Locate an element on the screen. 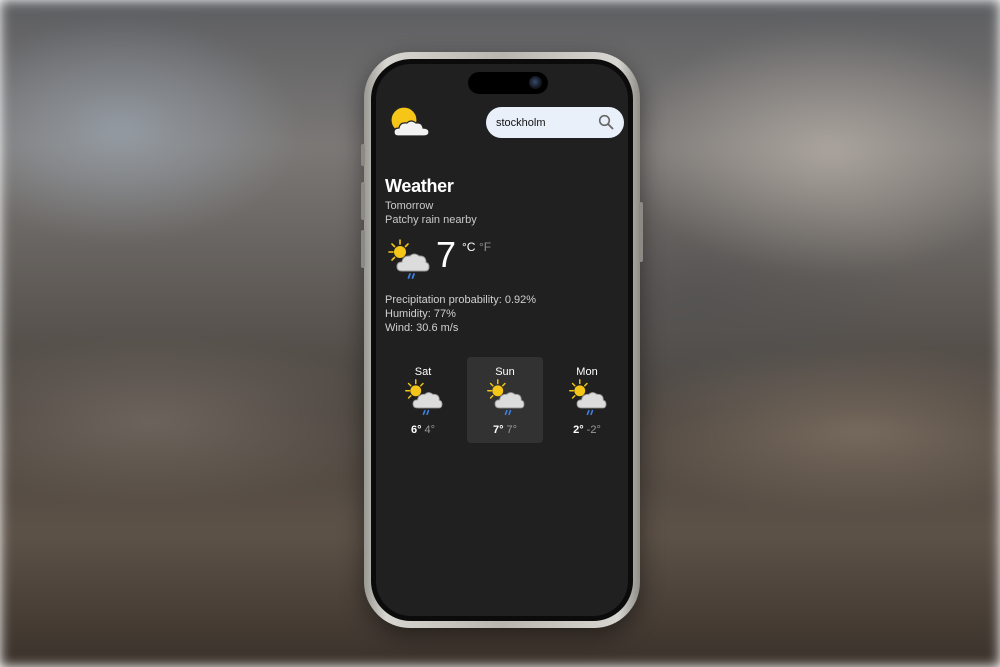 The height and width of the screenshot is (667, 1000). forecast-temps: 2° -2° is located at coordinates (587, 430).